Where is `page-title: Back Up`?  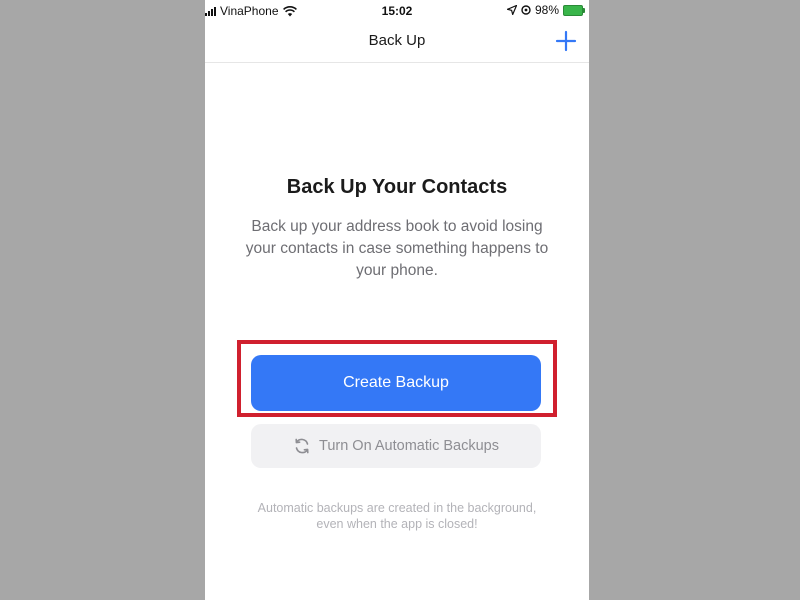 page-title: Back Up is located at coordinates (397, 40).